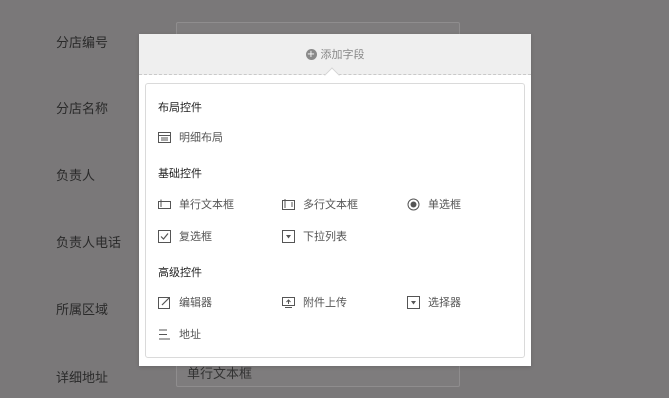 Image resolution: width=669 pixels, height=398 pixels. Describe the element at coordinates (164, 204) in the screenshot. I see `single-line-text-icon` at that location.